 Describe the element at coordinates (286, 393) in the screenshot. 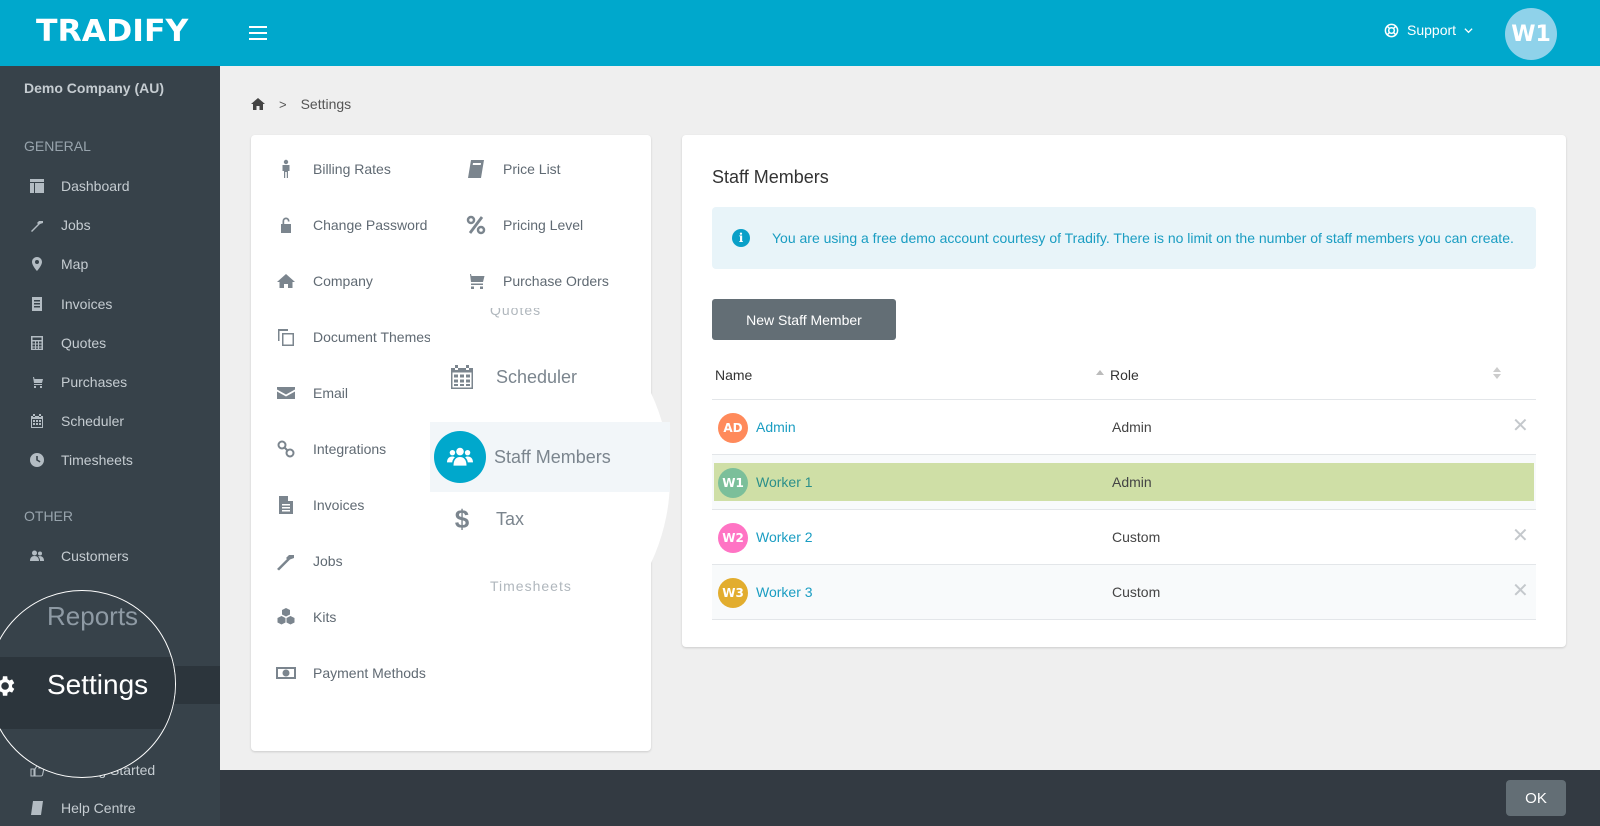

I see `envelope-icon` at that location.